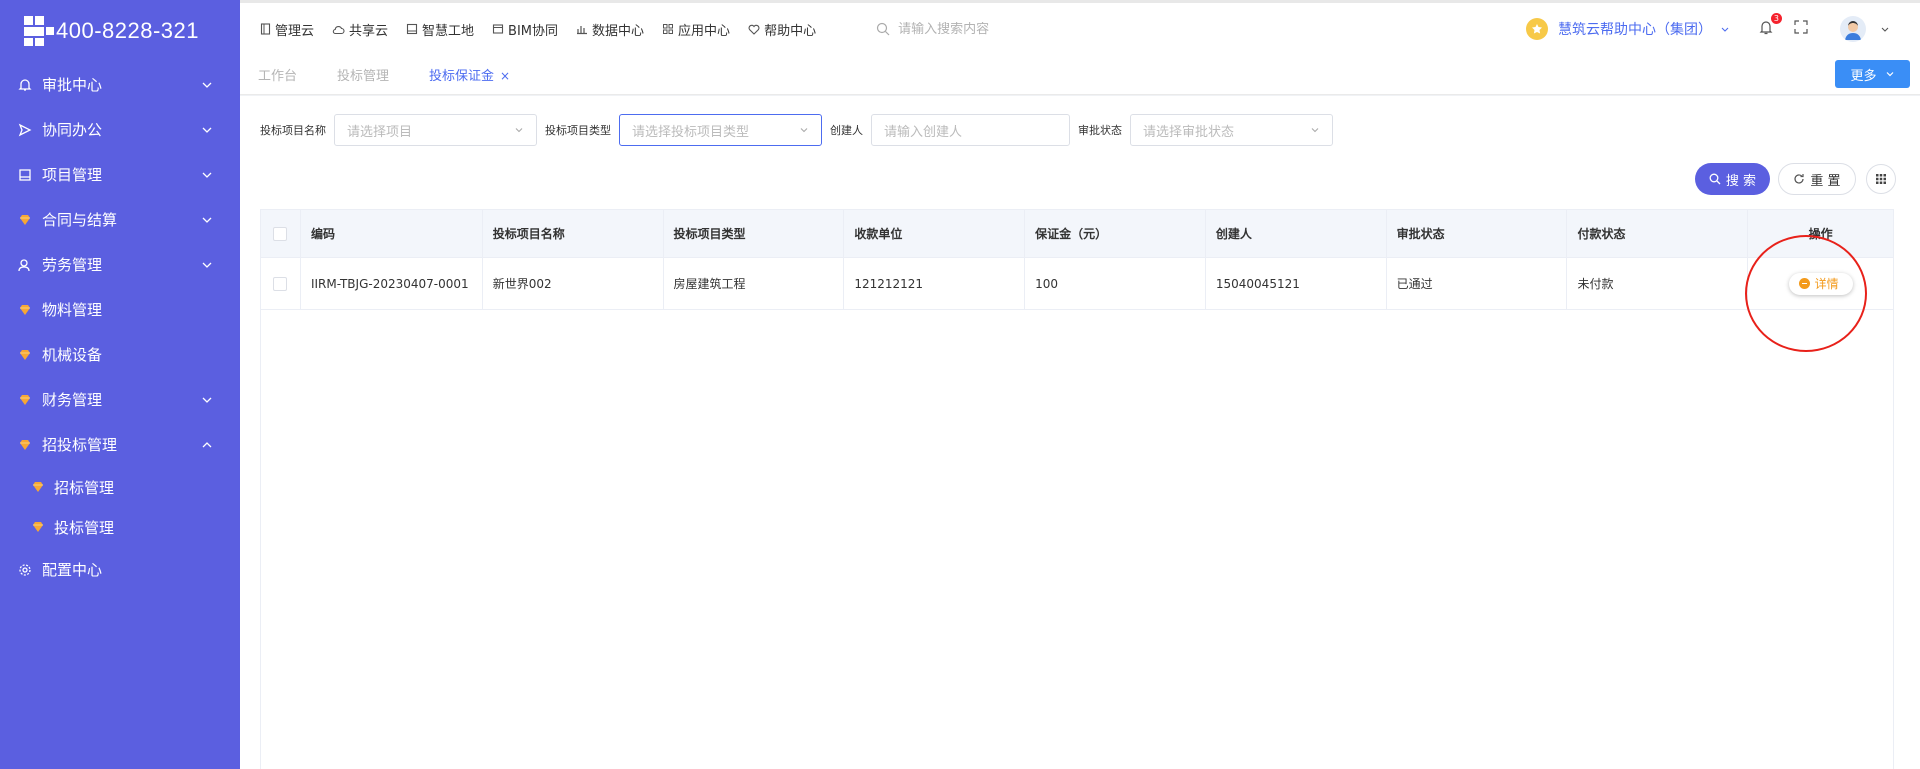 The width and height of the screenshot is (1920, 769). What do you see at coordinates (1872, 74) in the screenshot?
I see `more-button: 更多` at bounding box center [1872, 74].